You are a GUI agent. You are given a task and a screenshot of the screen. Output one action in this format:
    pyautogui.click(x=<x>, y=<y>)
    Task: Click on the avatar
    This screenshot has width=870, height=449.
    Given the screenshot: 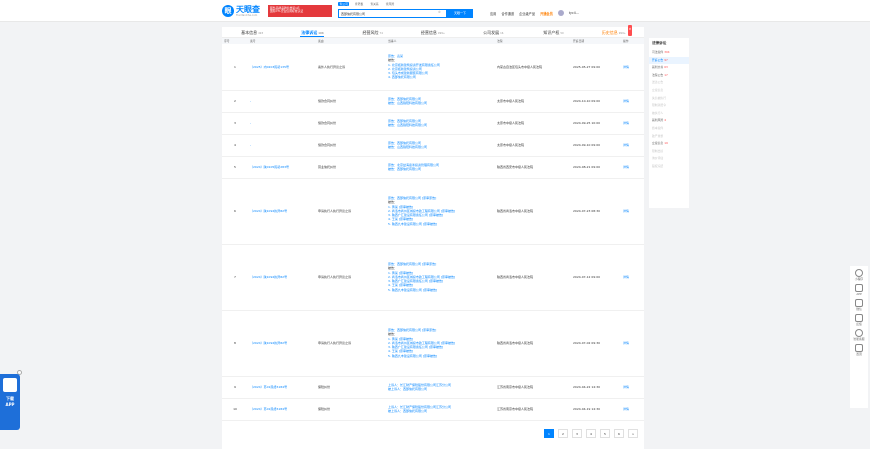 What is the action you would take?
    pyautogui.click(x=560, y=13)
    